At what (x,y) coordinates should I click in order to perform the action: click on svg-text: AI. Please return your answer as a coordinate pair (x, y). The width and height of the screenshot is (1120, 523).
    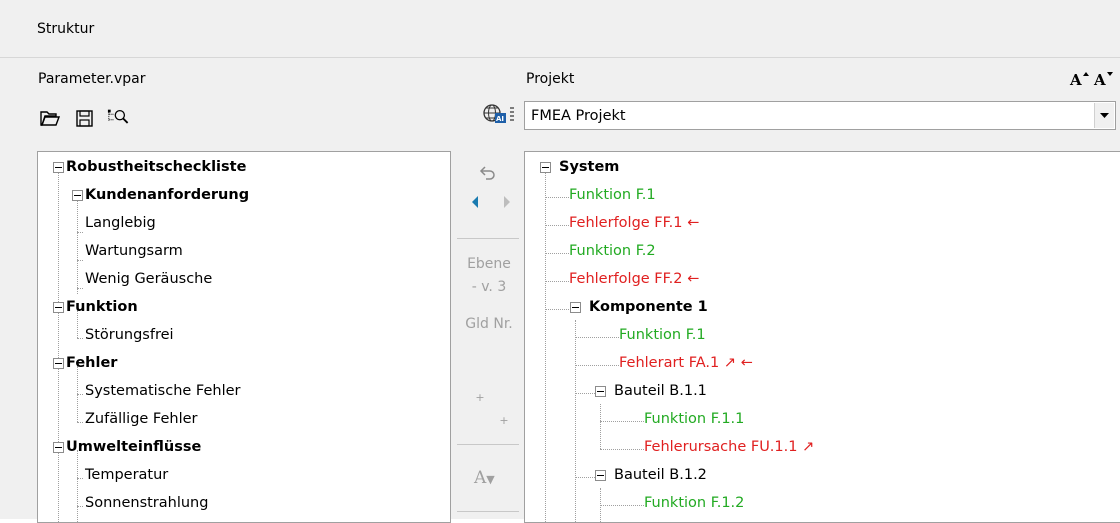
    Looking at the image, I should click on (500, 119).